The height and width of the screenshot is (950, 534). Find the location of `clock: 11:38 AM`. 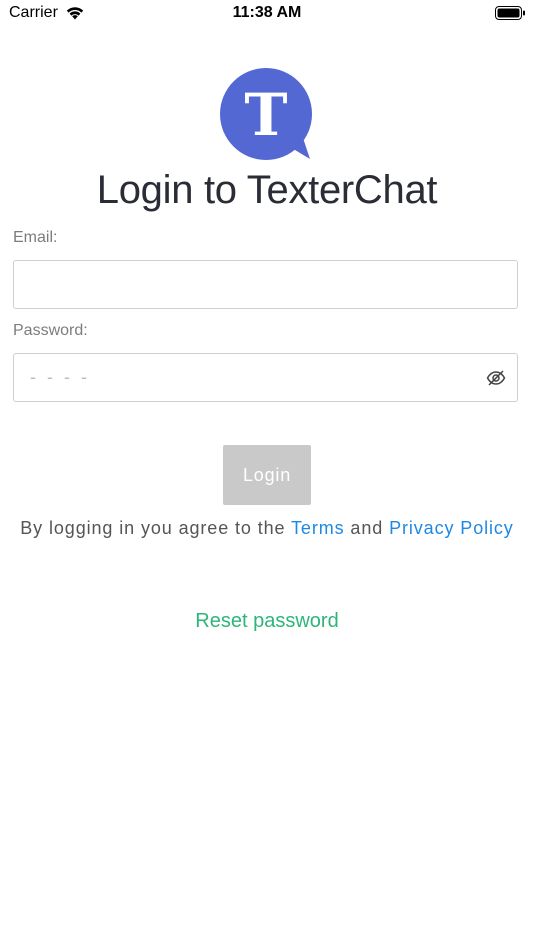

clock: 11:38 AM is located at coordinates (267, 12).